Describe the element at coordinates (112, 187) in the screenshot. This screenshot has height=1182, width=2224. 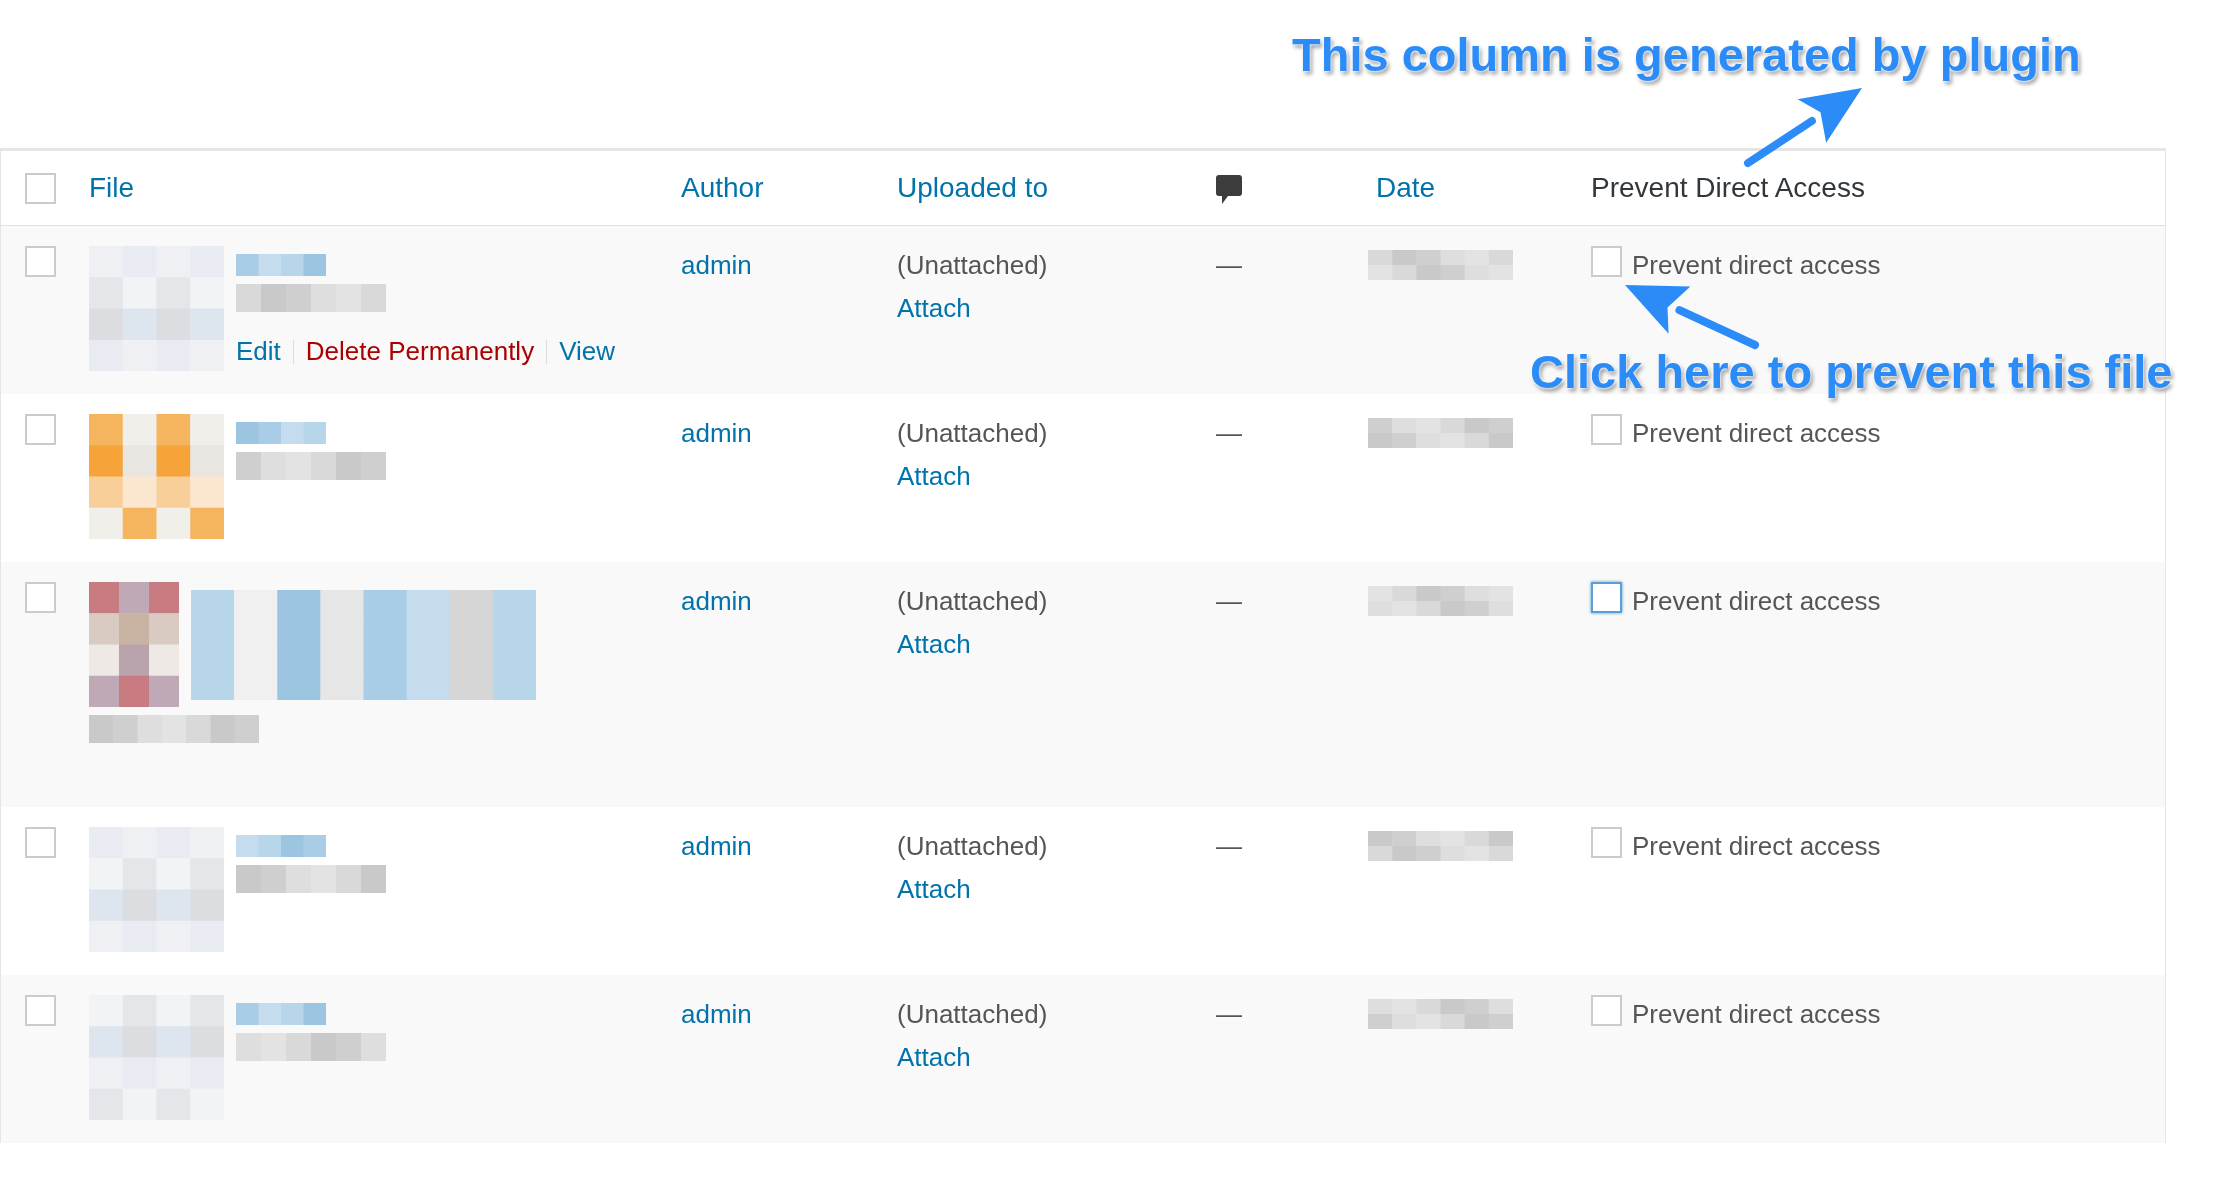
I see `column-header-link: File` at that location.